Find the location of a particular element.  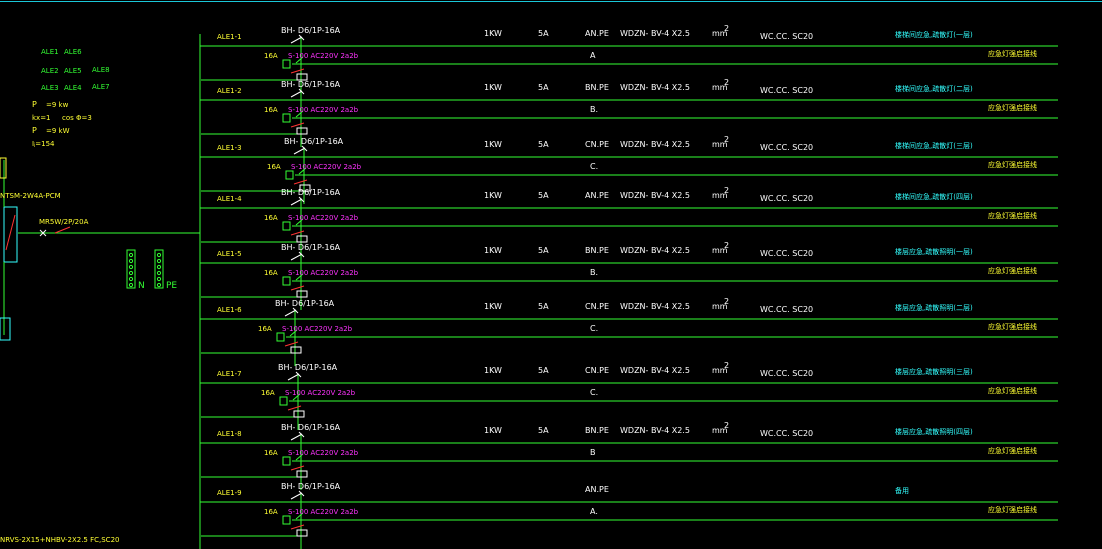

load-description: 楼梯间应急,疏散灯(二层) is located at coordinates (934, 89).